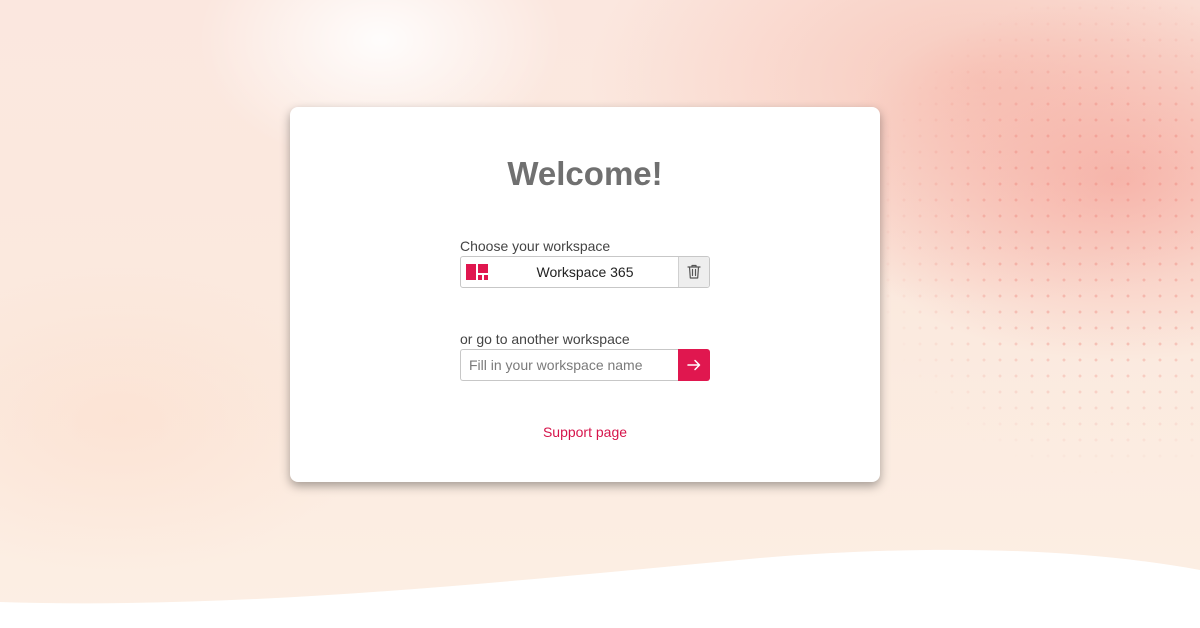 This screenshot has height=628, width=1200. I want to click on go-button, so click(694, 365).